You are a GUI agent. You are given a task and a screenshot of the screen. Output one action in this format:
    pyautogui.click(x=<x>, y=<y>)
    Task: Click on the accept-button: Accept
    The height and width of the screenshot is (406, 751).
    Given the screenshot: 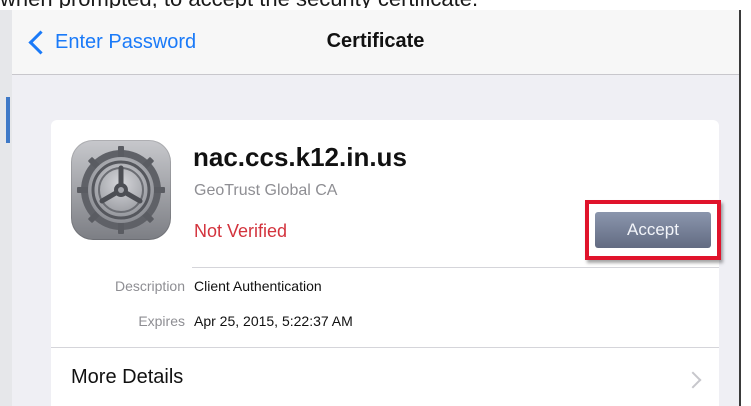 What is the action you would take?
    pyautogui.click(x=653, y=230)
    